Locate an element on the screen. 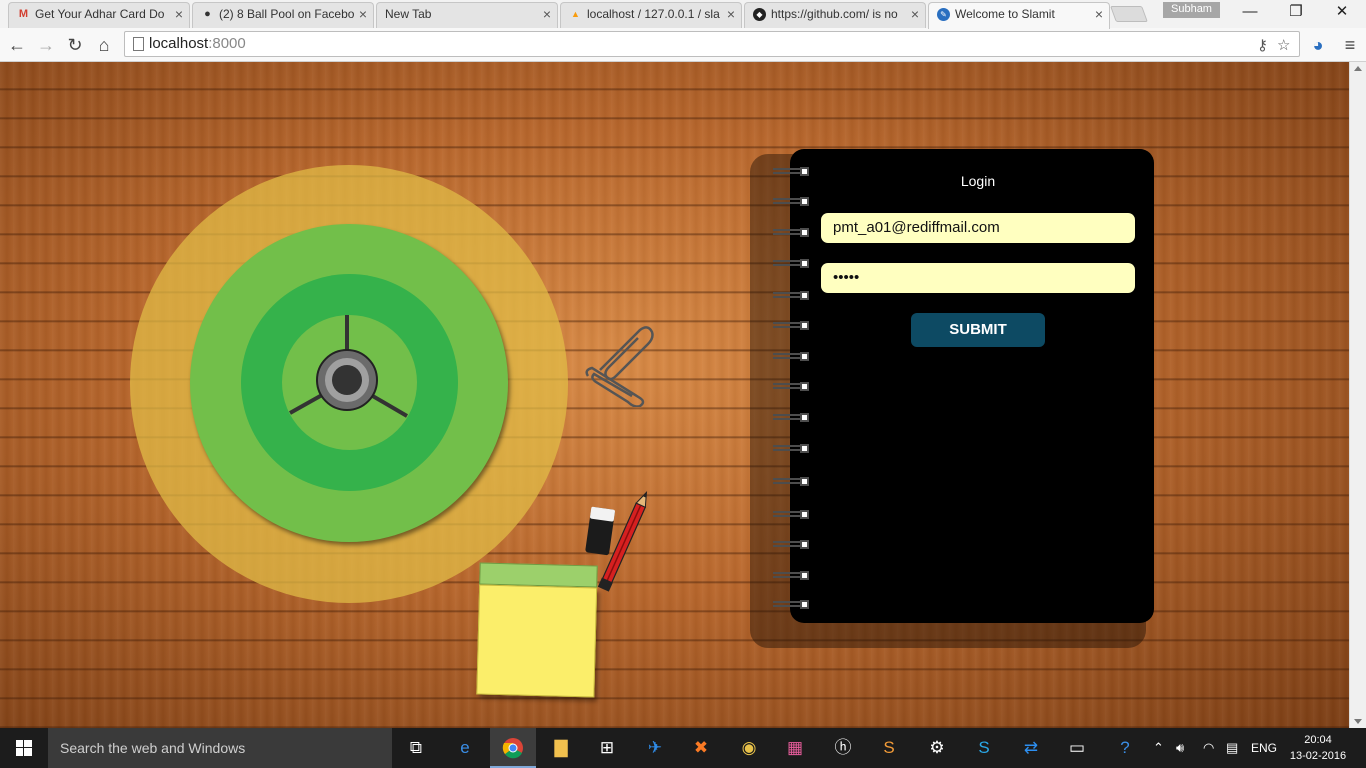  taskbar-search: Search the web and Windows is located at coordinates (220, 748).